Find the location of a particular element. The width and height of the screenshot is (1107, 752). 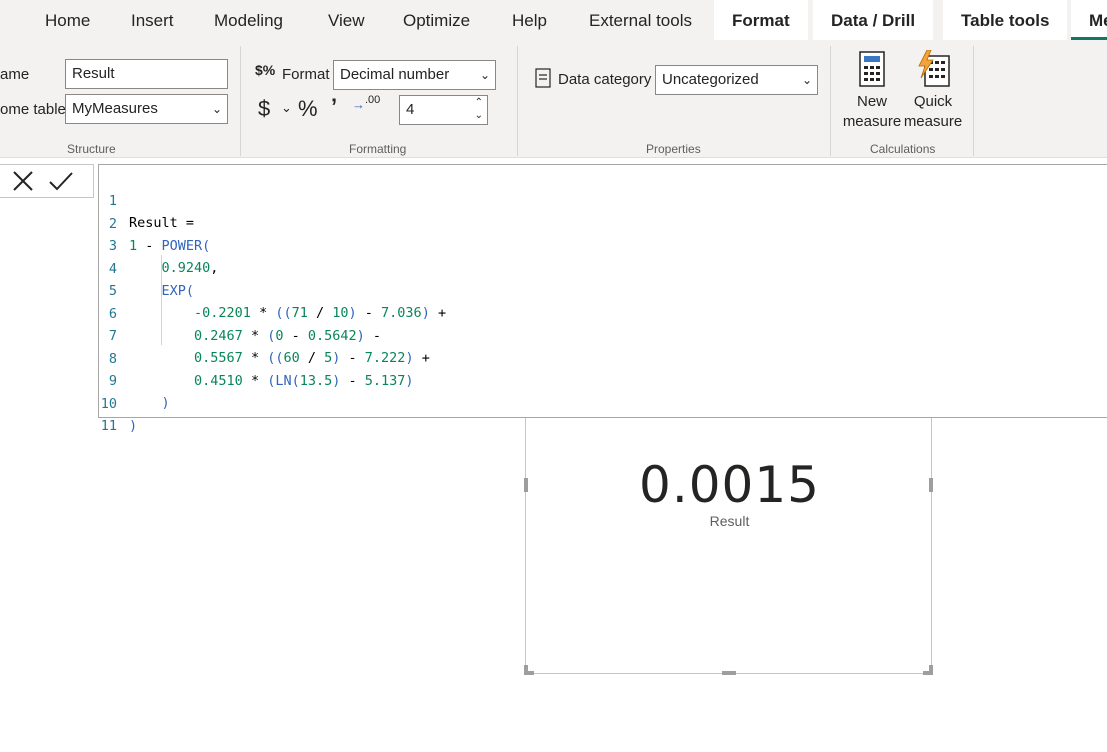

quick-measure-button: Quick measure is located at coordinates (933, 90).